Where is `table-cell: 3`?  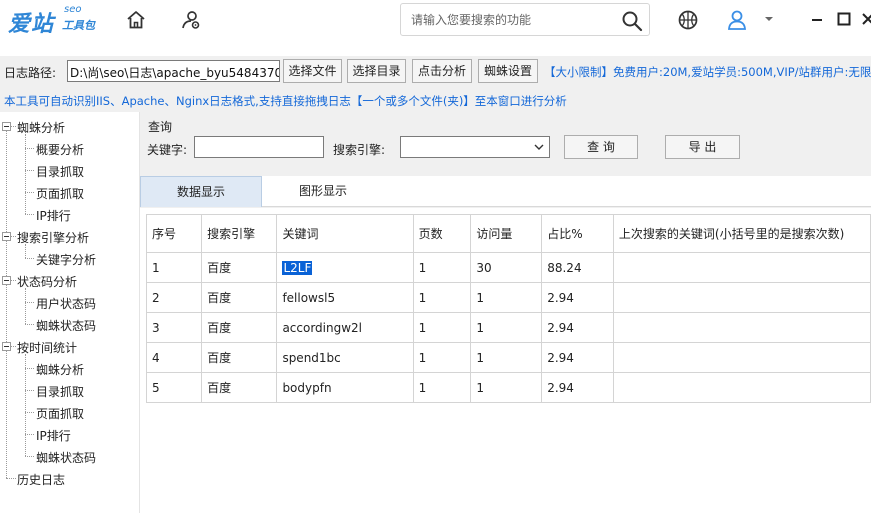
table-cell: 3 is located at coordinates (174, 327).